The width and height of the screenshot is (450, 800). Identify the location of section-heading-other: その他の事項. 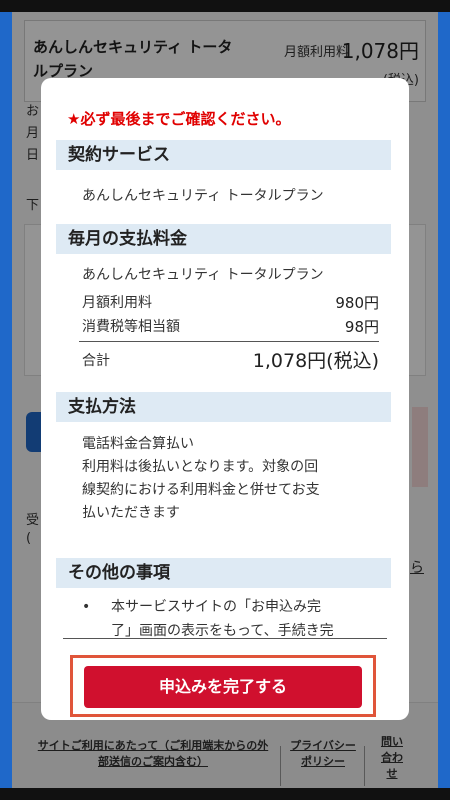
(223, 573).